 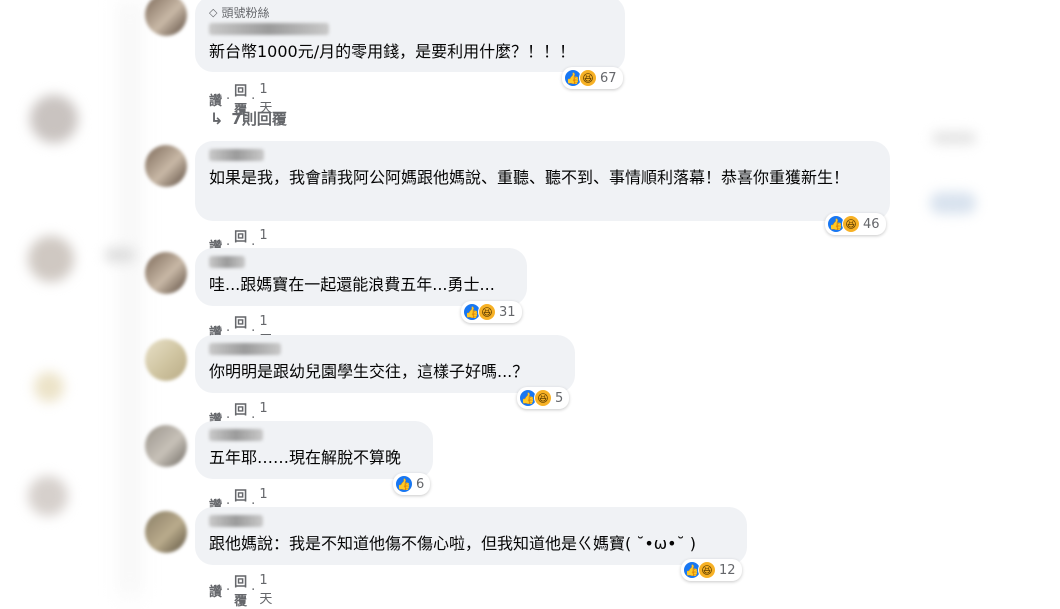 I want to click on comment-text: 如果是我，我會請我阿公阿媽跟他媽說、重聽、聽不到、事情順利落幕！恭喜你重獲新生！, so click(x=529, y=177).